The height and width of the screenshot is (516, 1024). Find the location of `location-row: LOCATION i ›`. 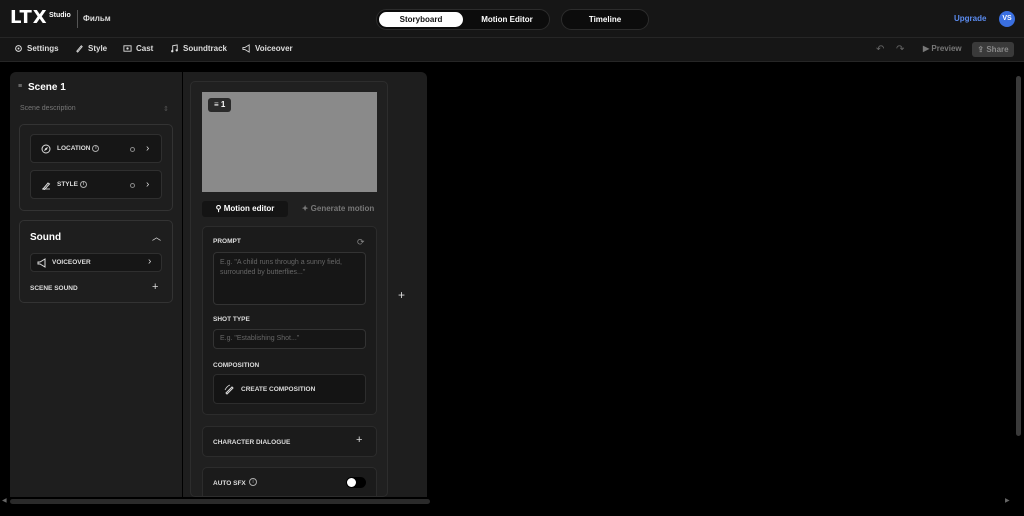

location-row: LOCATION i › is located at coordinates (96, 148).